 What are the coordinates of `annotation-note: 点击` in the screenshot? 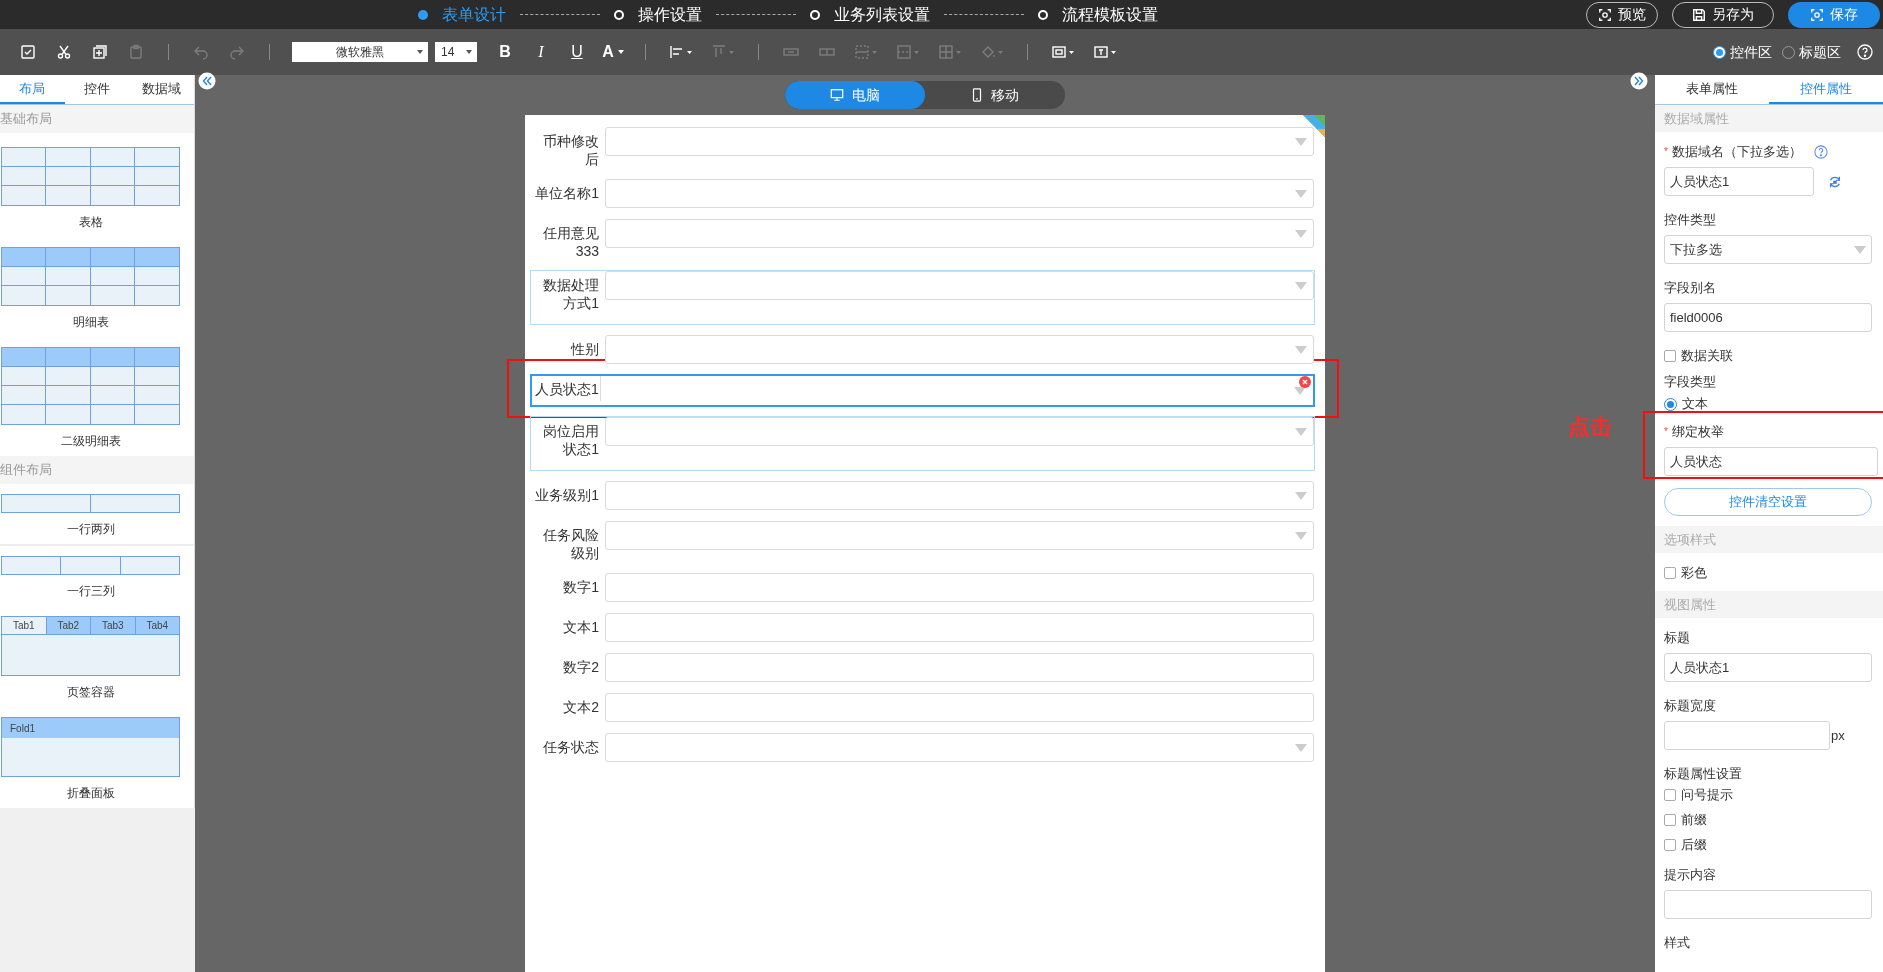 It's located at (1590, 427).